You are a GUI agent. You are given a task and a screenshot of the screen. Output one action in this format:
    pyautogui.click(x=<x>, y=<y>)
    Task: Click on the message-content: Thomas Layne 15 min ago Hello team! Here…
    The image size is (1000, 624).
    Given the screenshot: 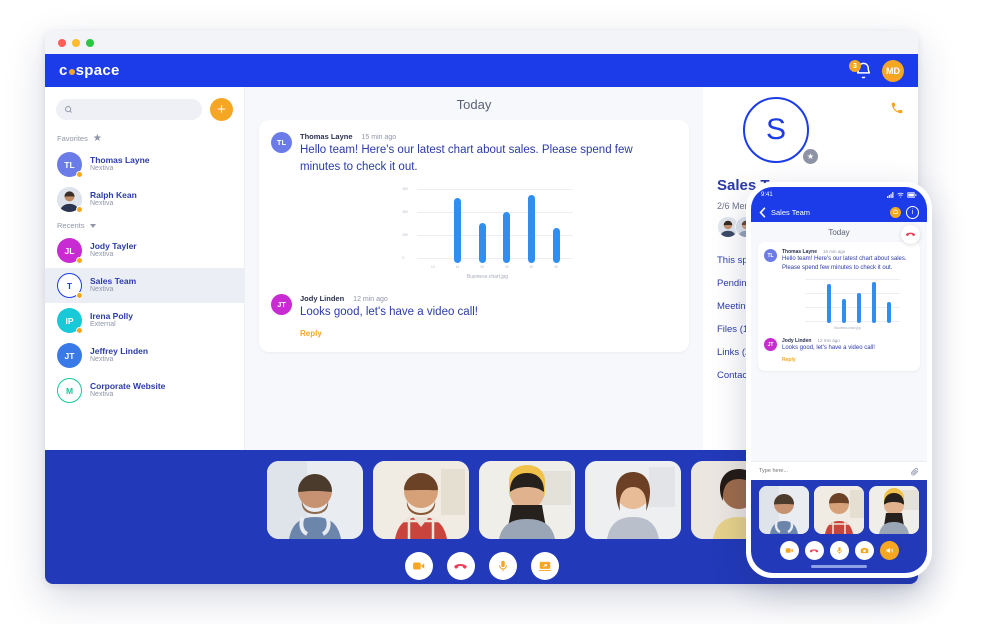 What is the action you would take?
    pyautogui.click(x=487, y=206)
    